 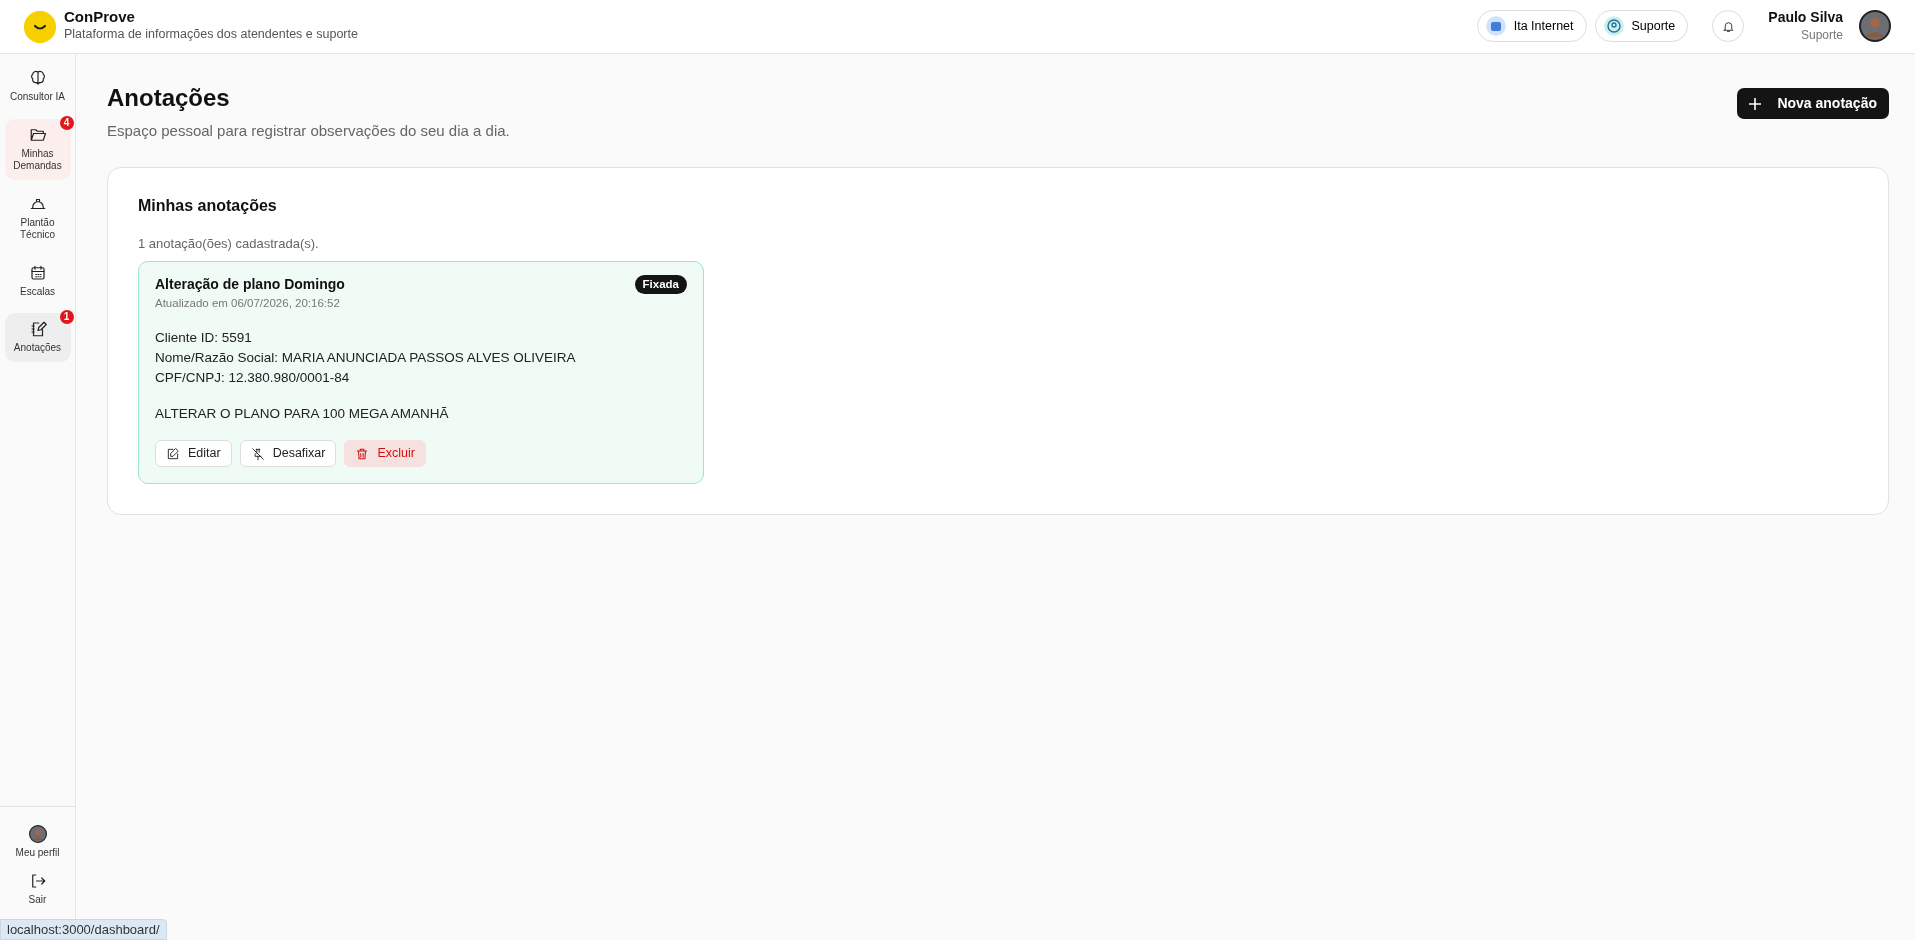 I want to click on note-count: 1 anotação(ões) cadastrada(s)., so click(x=229, y=243).